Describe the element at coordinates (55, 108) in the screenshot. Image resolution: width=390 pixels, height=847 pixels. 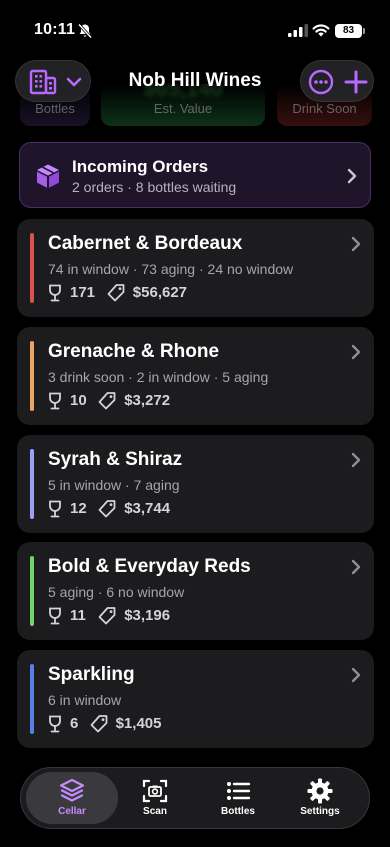
I see `stat-bottles-label: Bottles` at that location.